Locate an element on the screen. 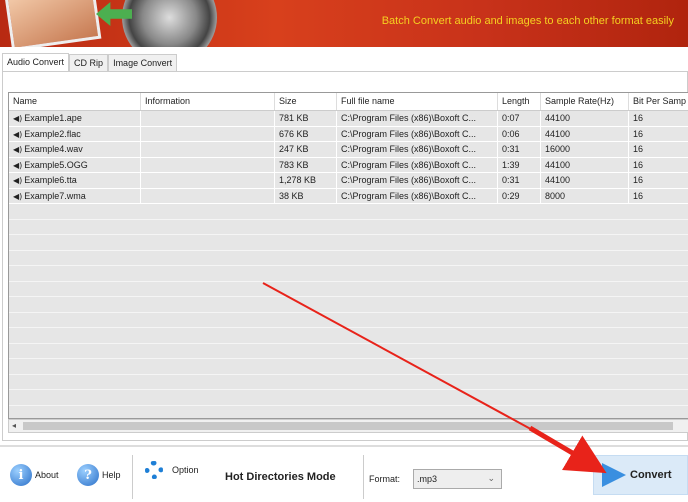 The image size is (688, 502). cell-length: 1:39 is located at coordinates (519, 164).